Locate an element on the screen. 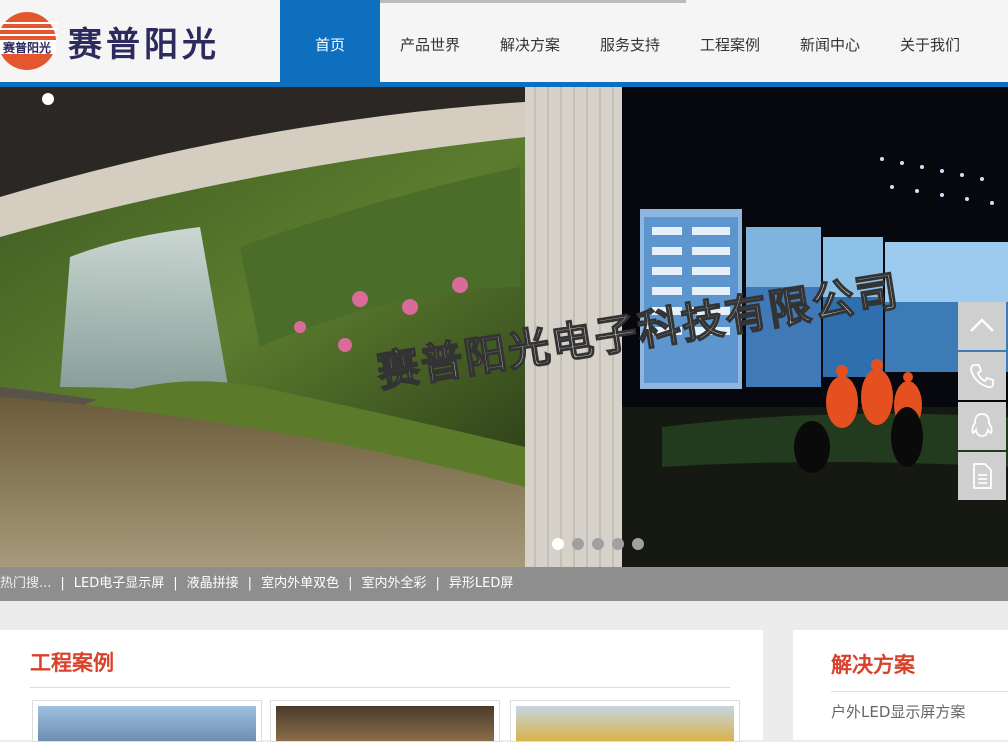 This screenshot has width=1008, height=742. floating-toolbar is located at coordinates (983, 402).